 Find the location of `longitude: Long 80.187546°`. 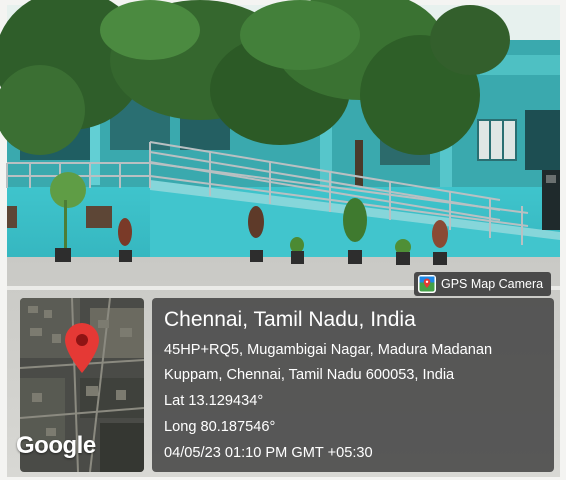

longitude: Long 80.187546° is located at coordinates (220, 427).